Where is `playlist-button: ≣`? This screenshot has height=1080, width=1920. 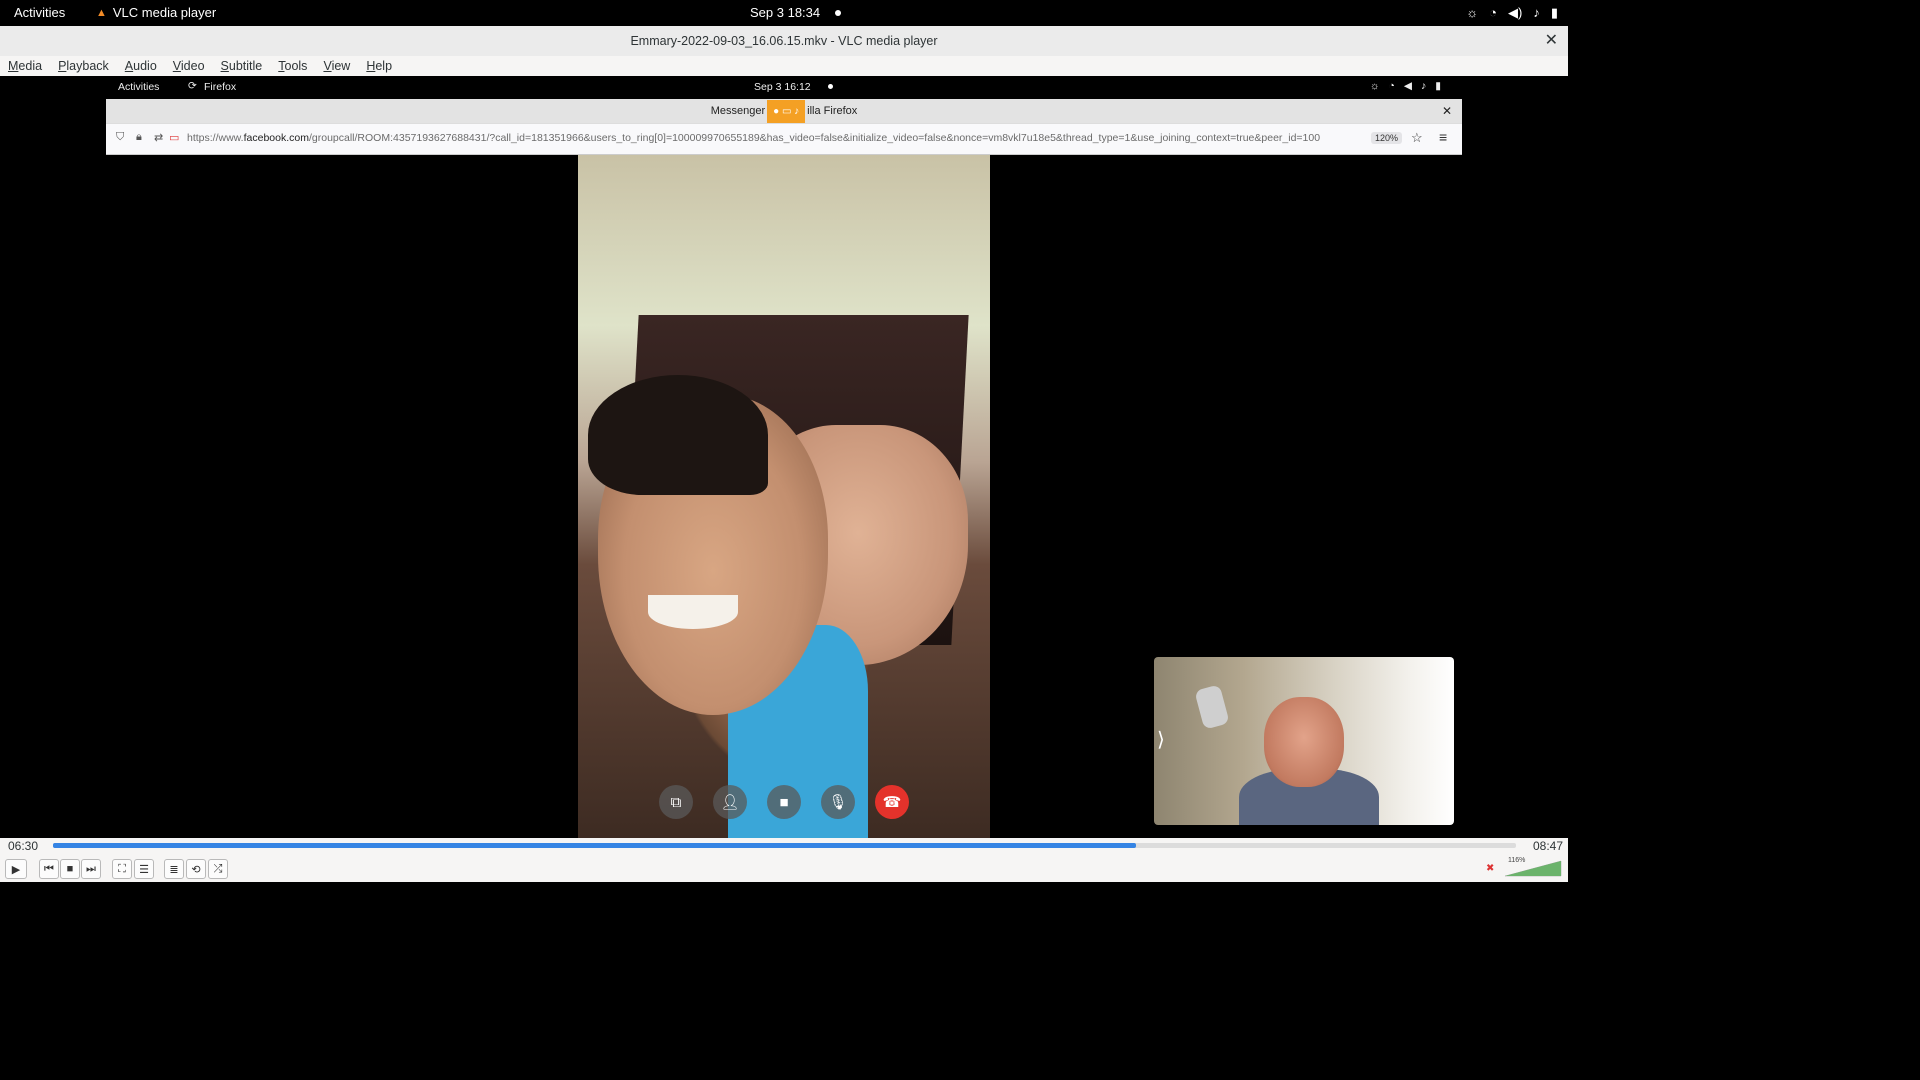
playlist-button: ≣ is located at coordinates (174, 869).